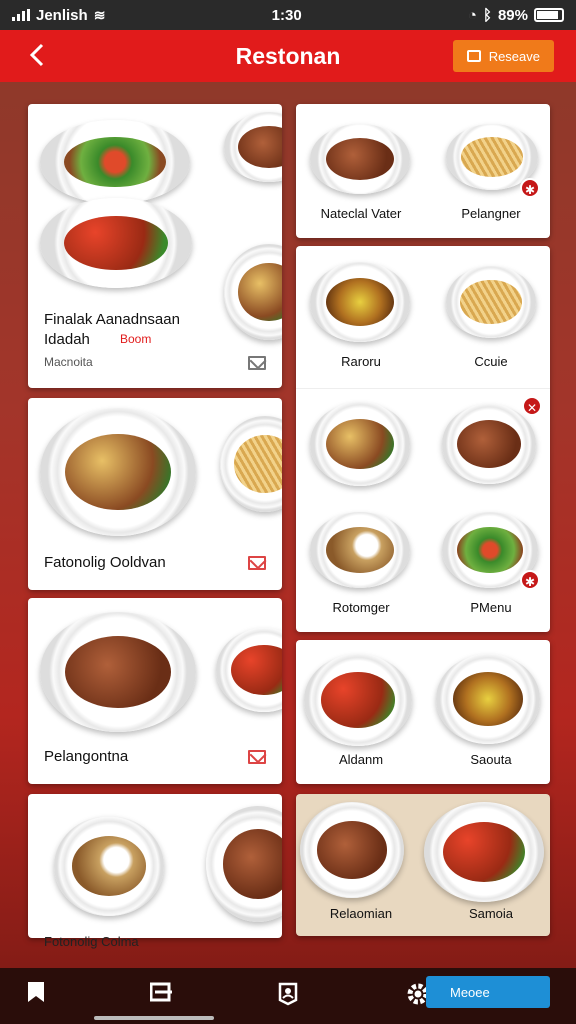 This screenshot has width=576, height=1024. Describe the element at coordinates (361, 913) in the screenshot. I see `dish-caption: Relaomian` at that location.